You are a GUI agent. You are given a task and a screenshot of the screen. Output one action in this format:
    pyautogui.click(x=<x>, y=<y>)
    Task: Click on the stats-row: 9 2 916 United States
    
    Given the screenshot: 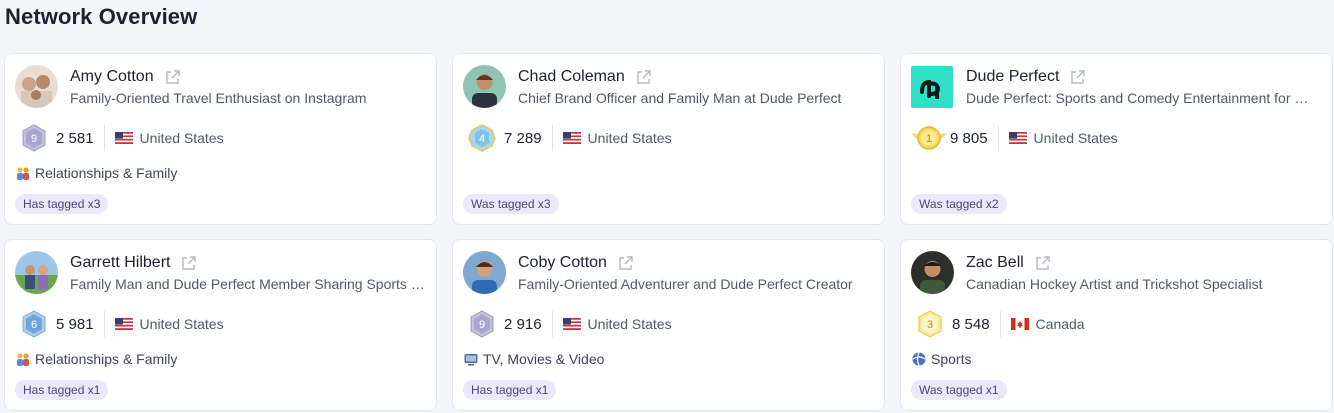 What is the action you would take?
    pyautogui.click(x=568, y=324)
    